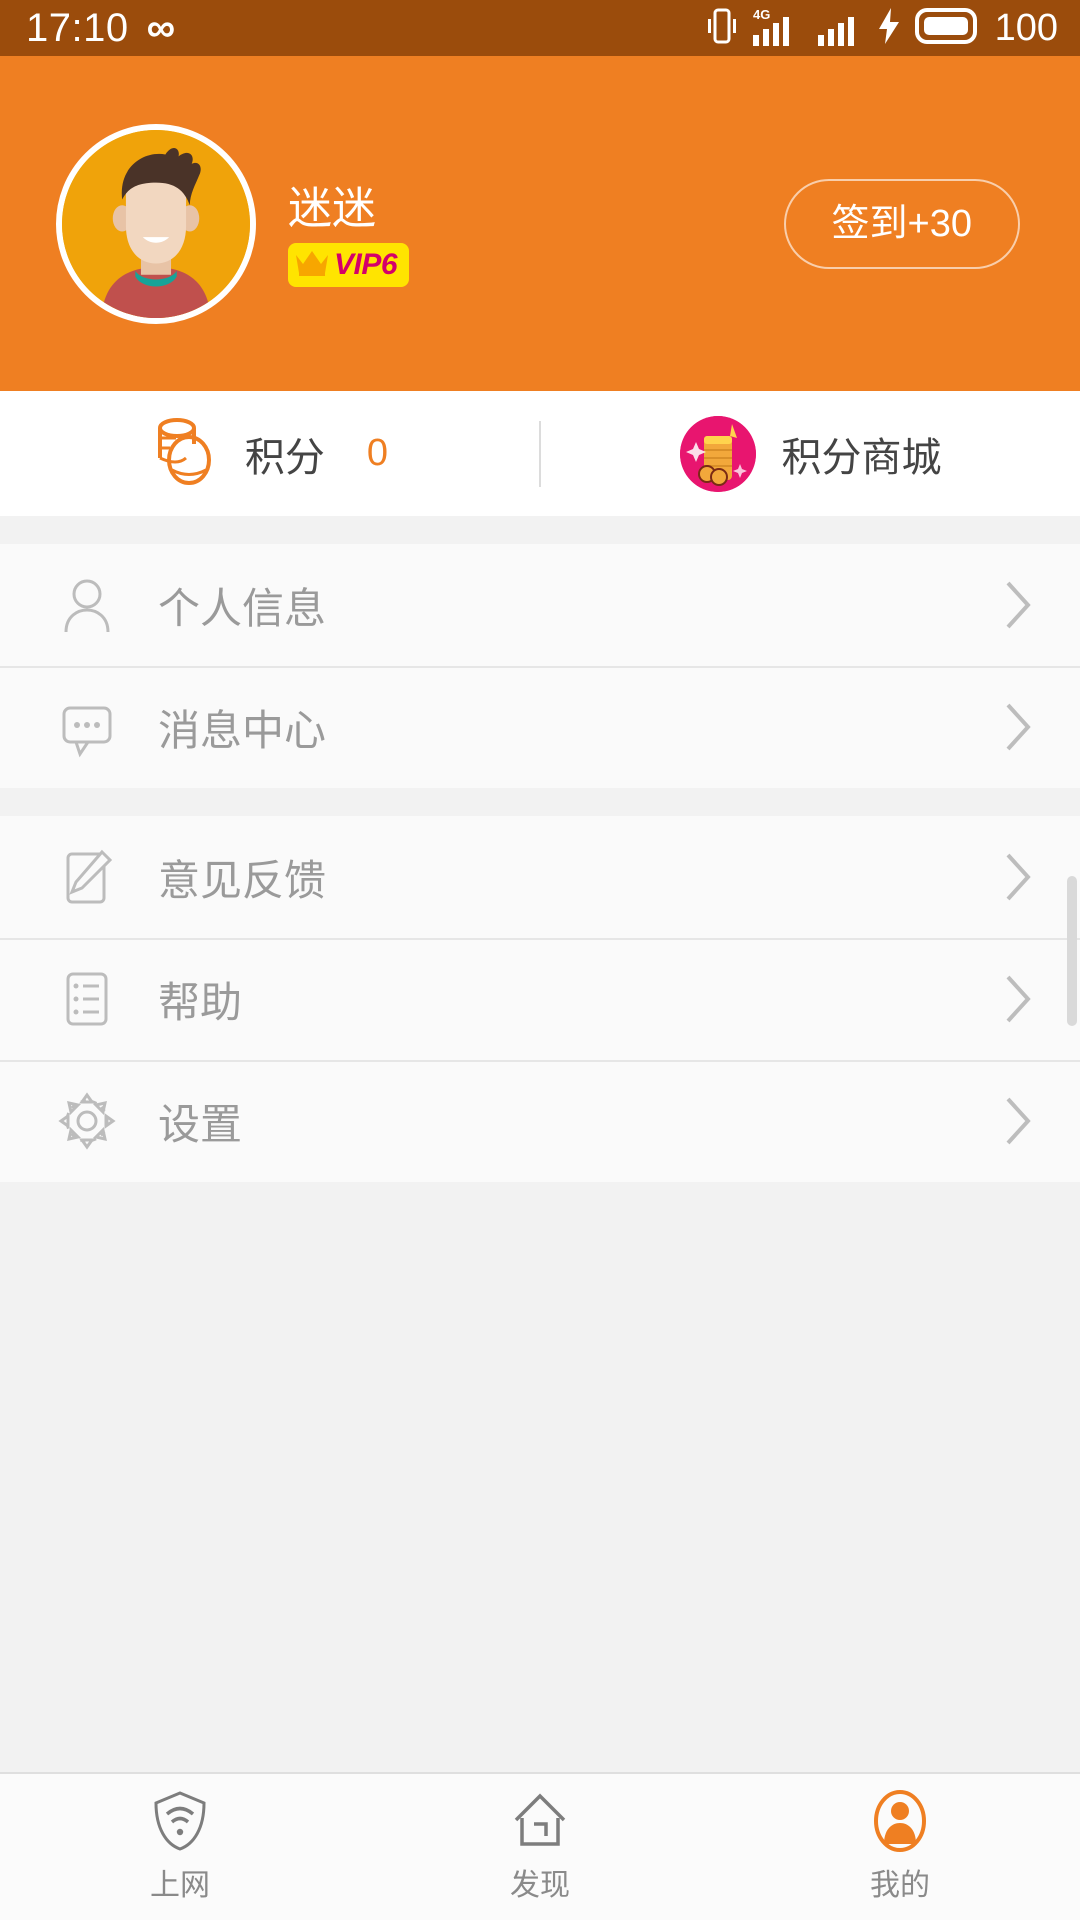 This screenshot has width=1080, height=1920. I want to click on menu-item-label: 帮助, so click(200, 1002).